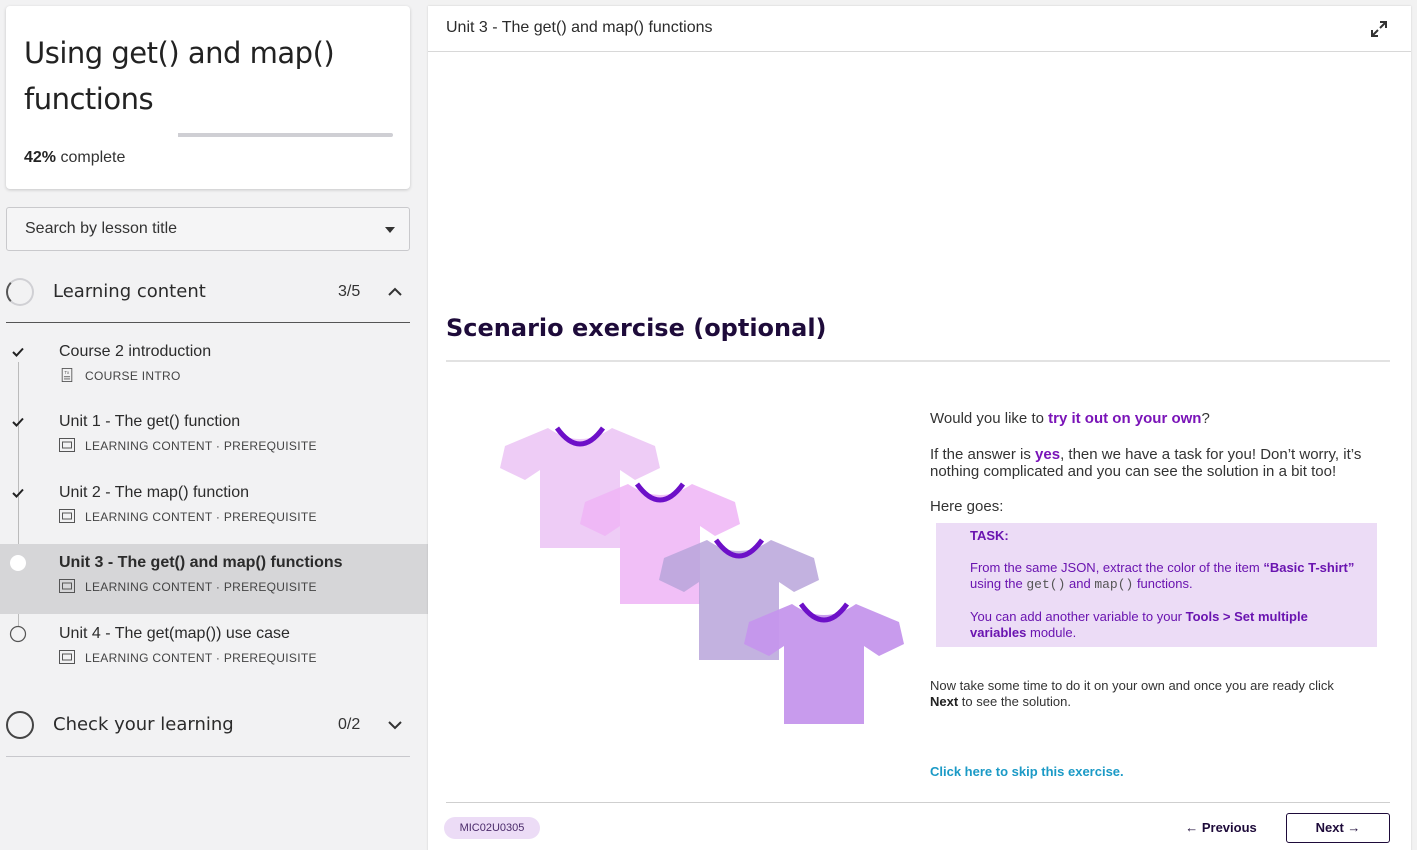 The height and width of the screenshot is (850, 1417). What do you see at coordinates (174, 633) in the screenshot?
I see `lesson-title: Unit 4 - The get(map()) use case` at bounding box center [174, 633].